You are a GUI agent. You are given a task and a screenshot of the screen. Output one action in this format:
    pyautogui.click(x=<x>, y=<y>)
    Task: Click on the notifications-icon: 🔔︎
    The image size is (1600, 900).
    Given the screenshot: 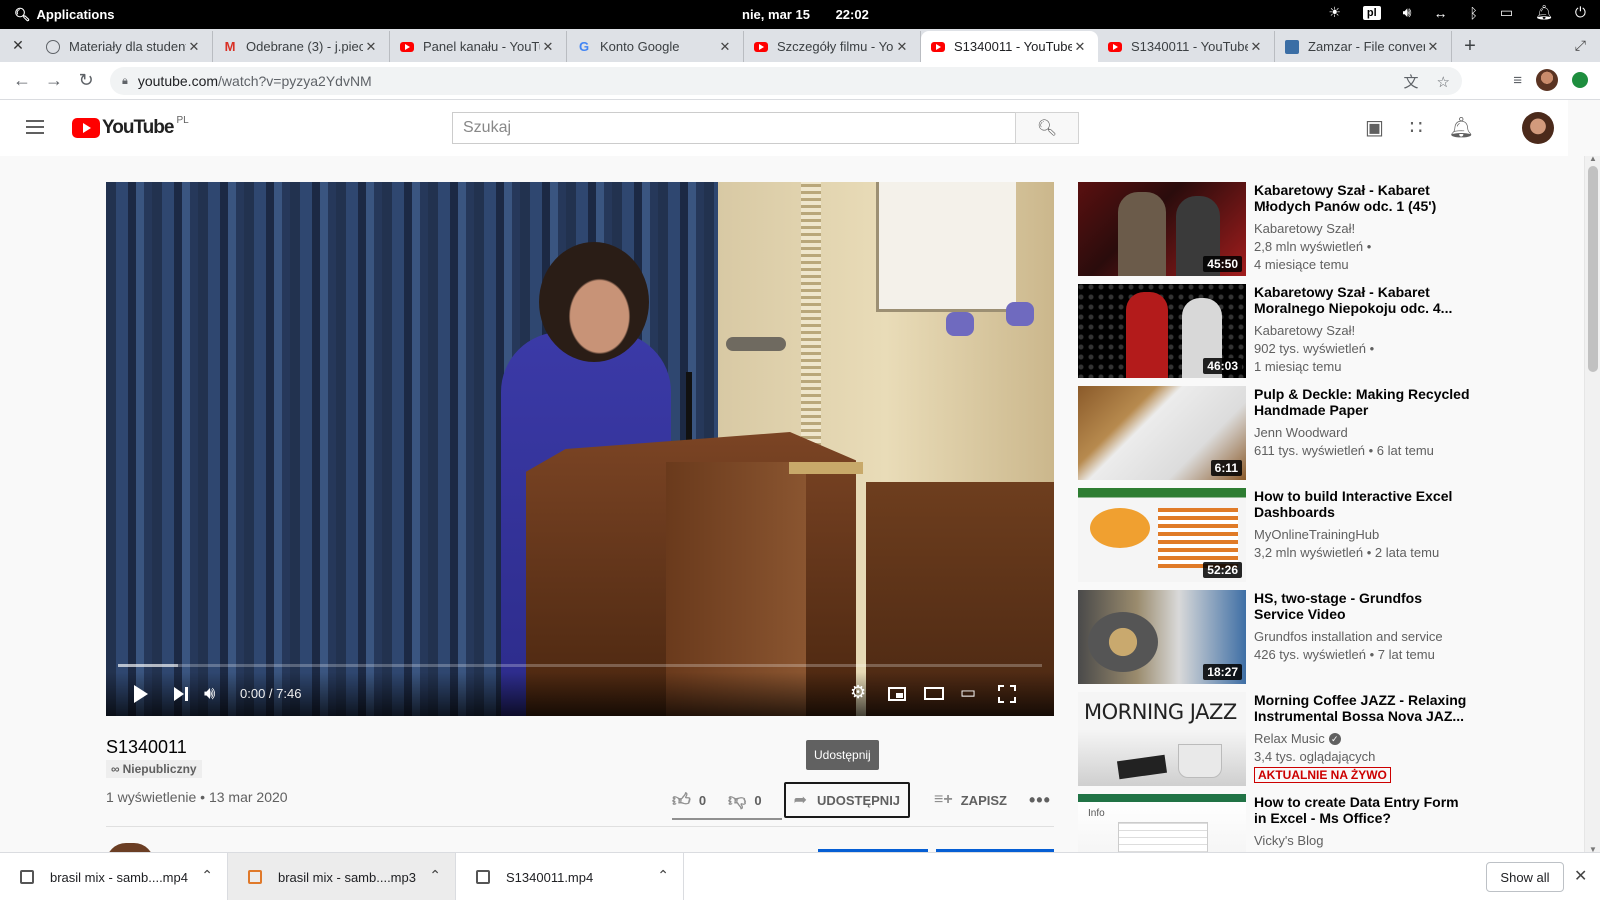 What is the action you would take?
    pyautogui.click(x=1544, y=12)
    